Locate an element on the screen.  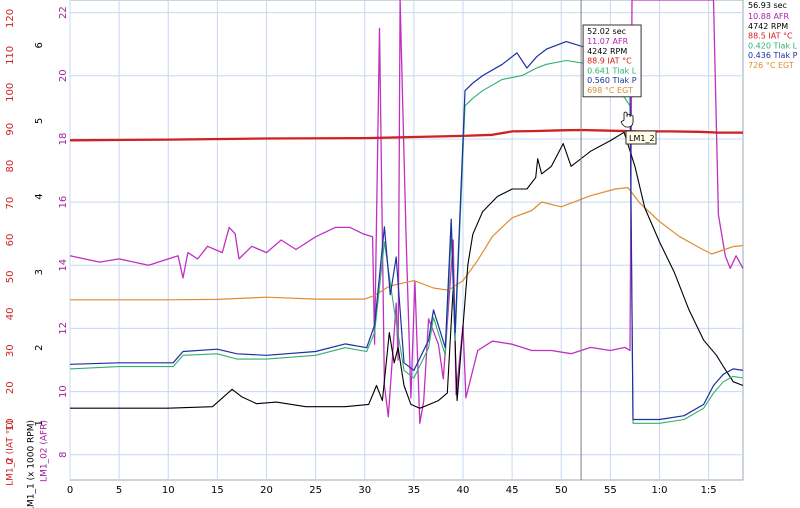
x-tick-label: 50 is located at coordinates (561, 490).